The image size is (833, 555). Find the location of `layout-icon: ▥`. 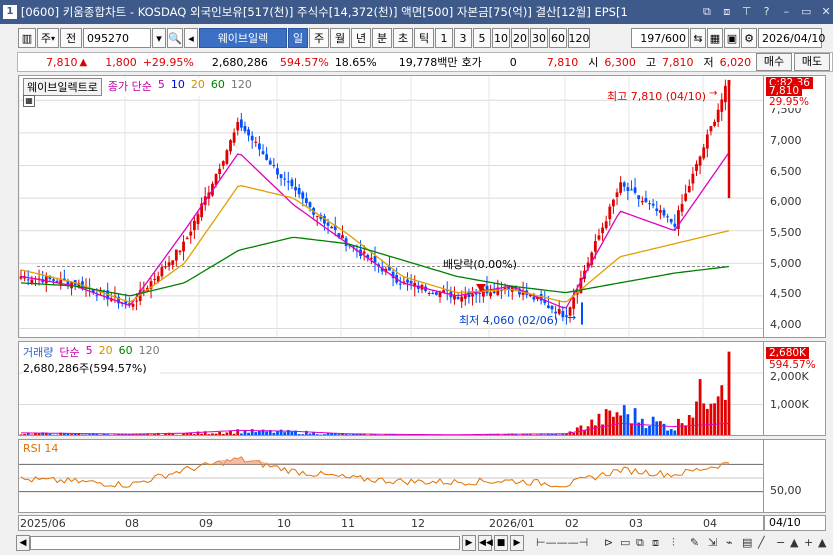

layout-icon: ▥ is located at coordinates (27, 38).